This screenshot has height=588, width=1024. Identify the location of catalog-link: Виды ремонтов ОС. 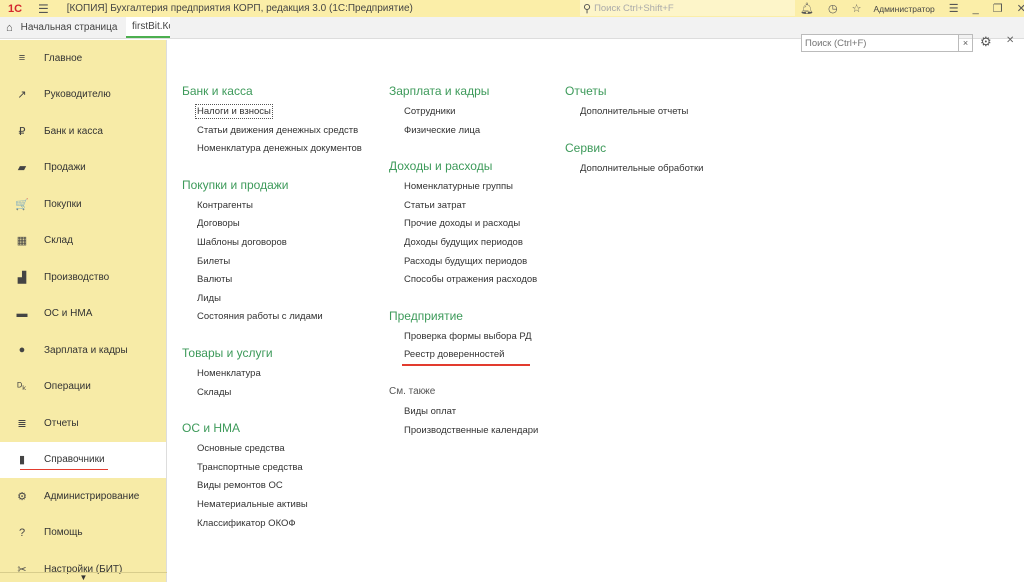
(272, 486).